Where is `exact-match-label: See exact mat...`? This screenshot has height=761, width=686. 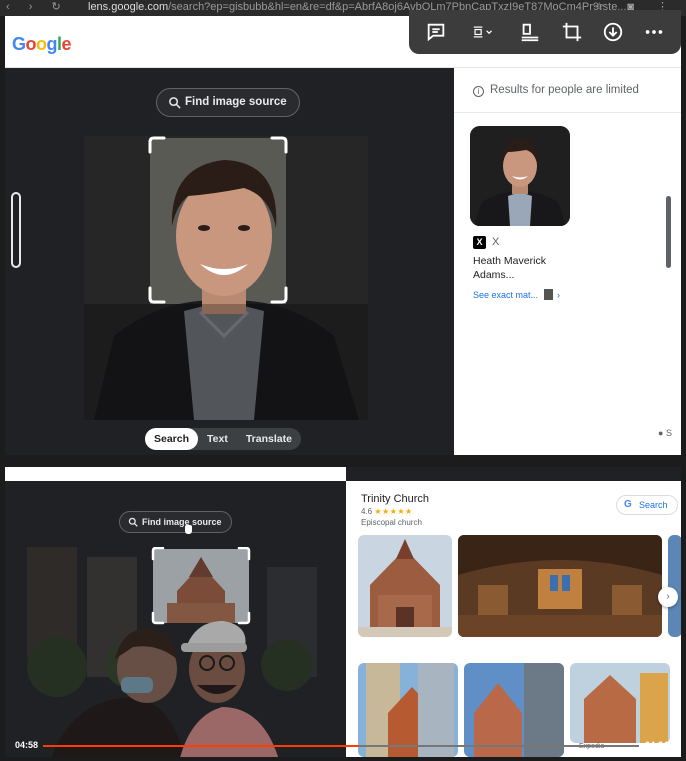 exact-match-label: See exact mat... is located at coordinates (506, 295).